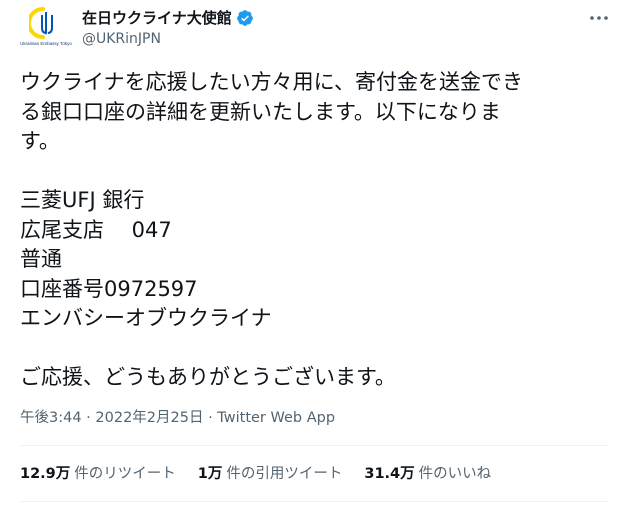 The width and height of the screenshot is (630, 505). I want to click on retweet-count-value: 12.9万, so click(45, 474).